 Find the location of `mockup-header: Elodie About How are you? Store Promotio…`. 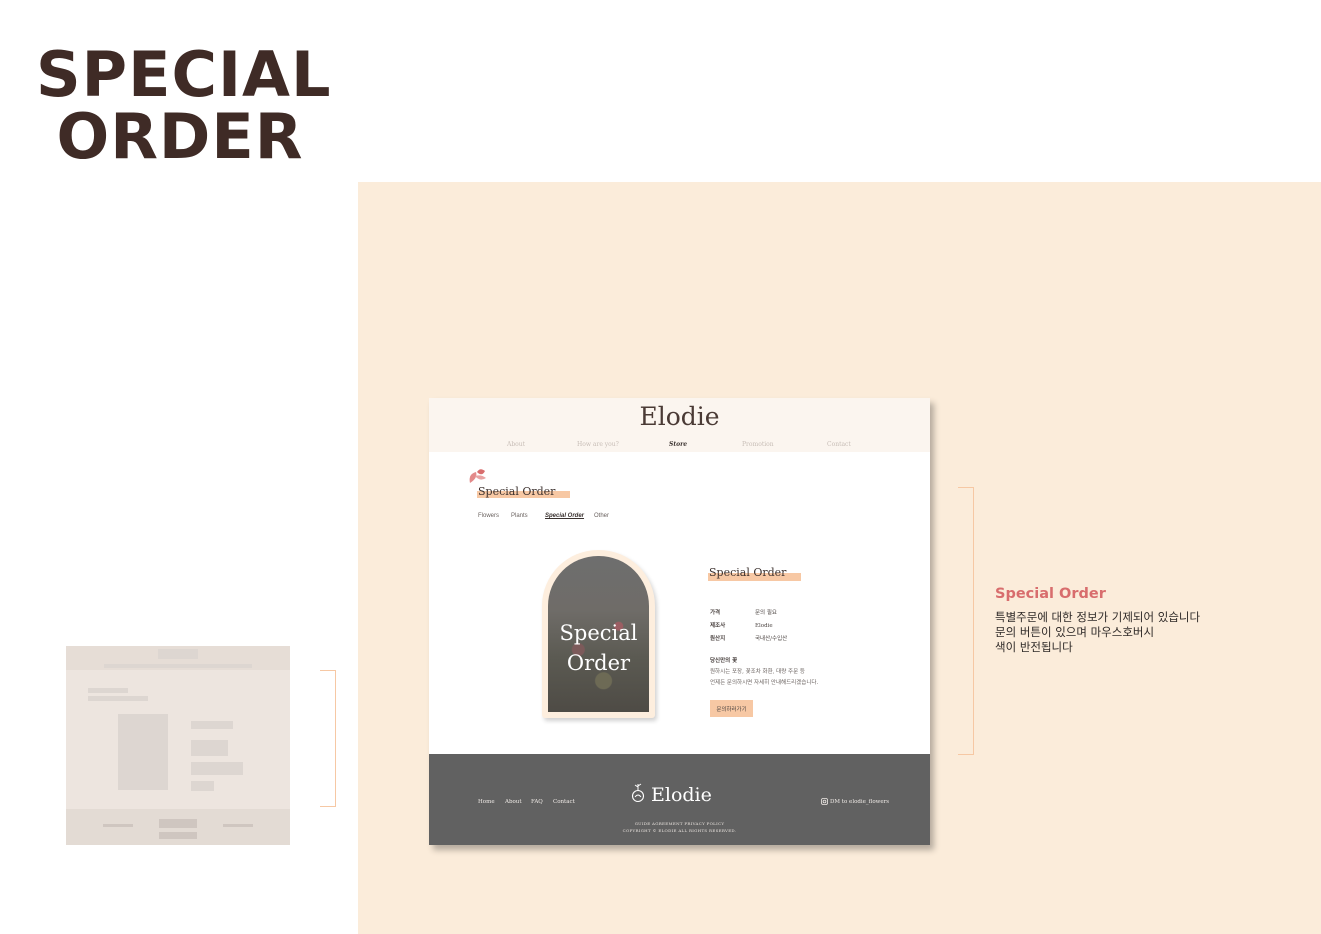

mockup-header: Elodie About How are you? Store Promotio… is located at coordinates (679, 425).